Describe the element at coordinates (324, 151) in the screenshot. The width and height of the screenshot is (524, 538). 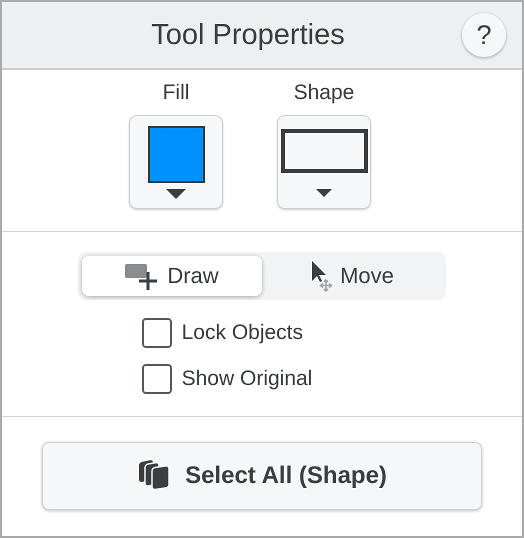
I see `rectangle-shape-icon` at that location.